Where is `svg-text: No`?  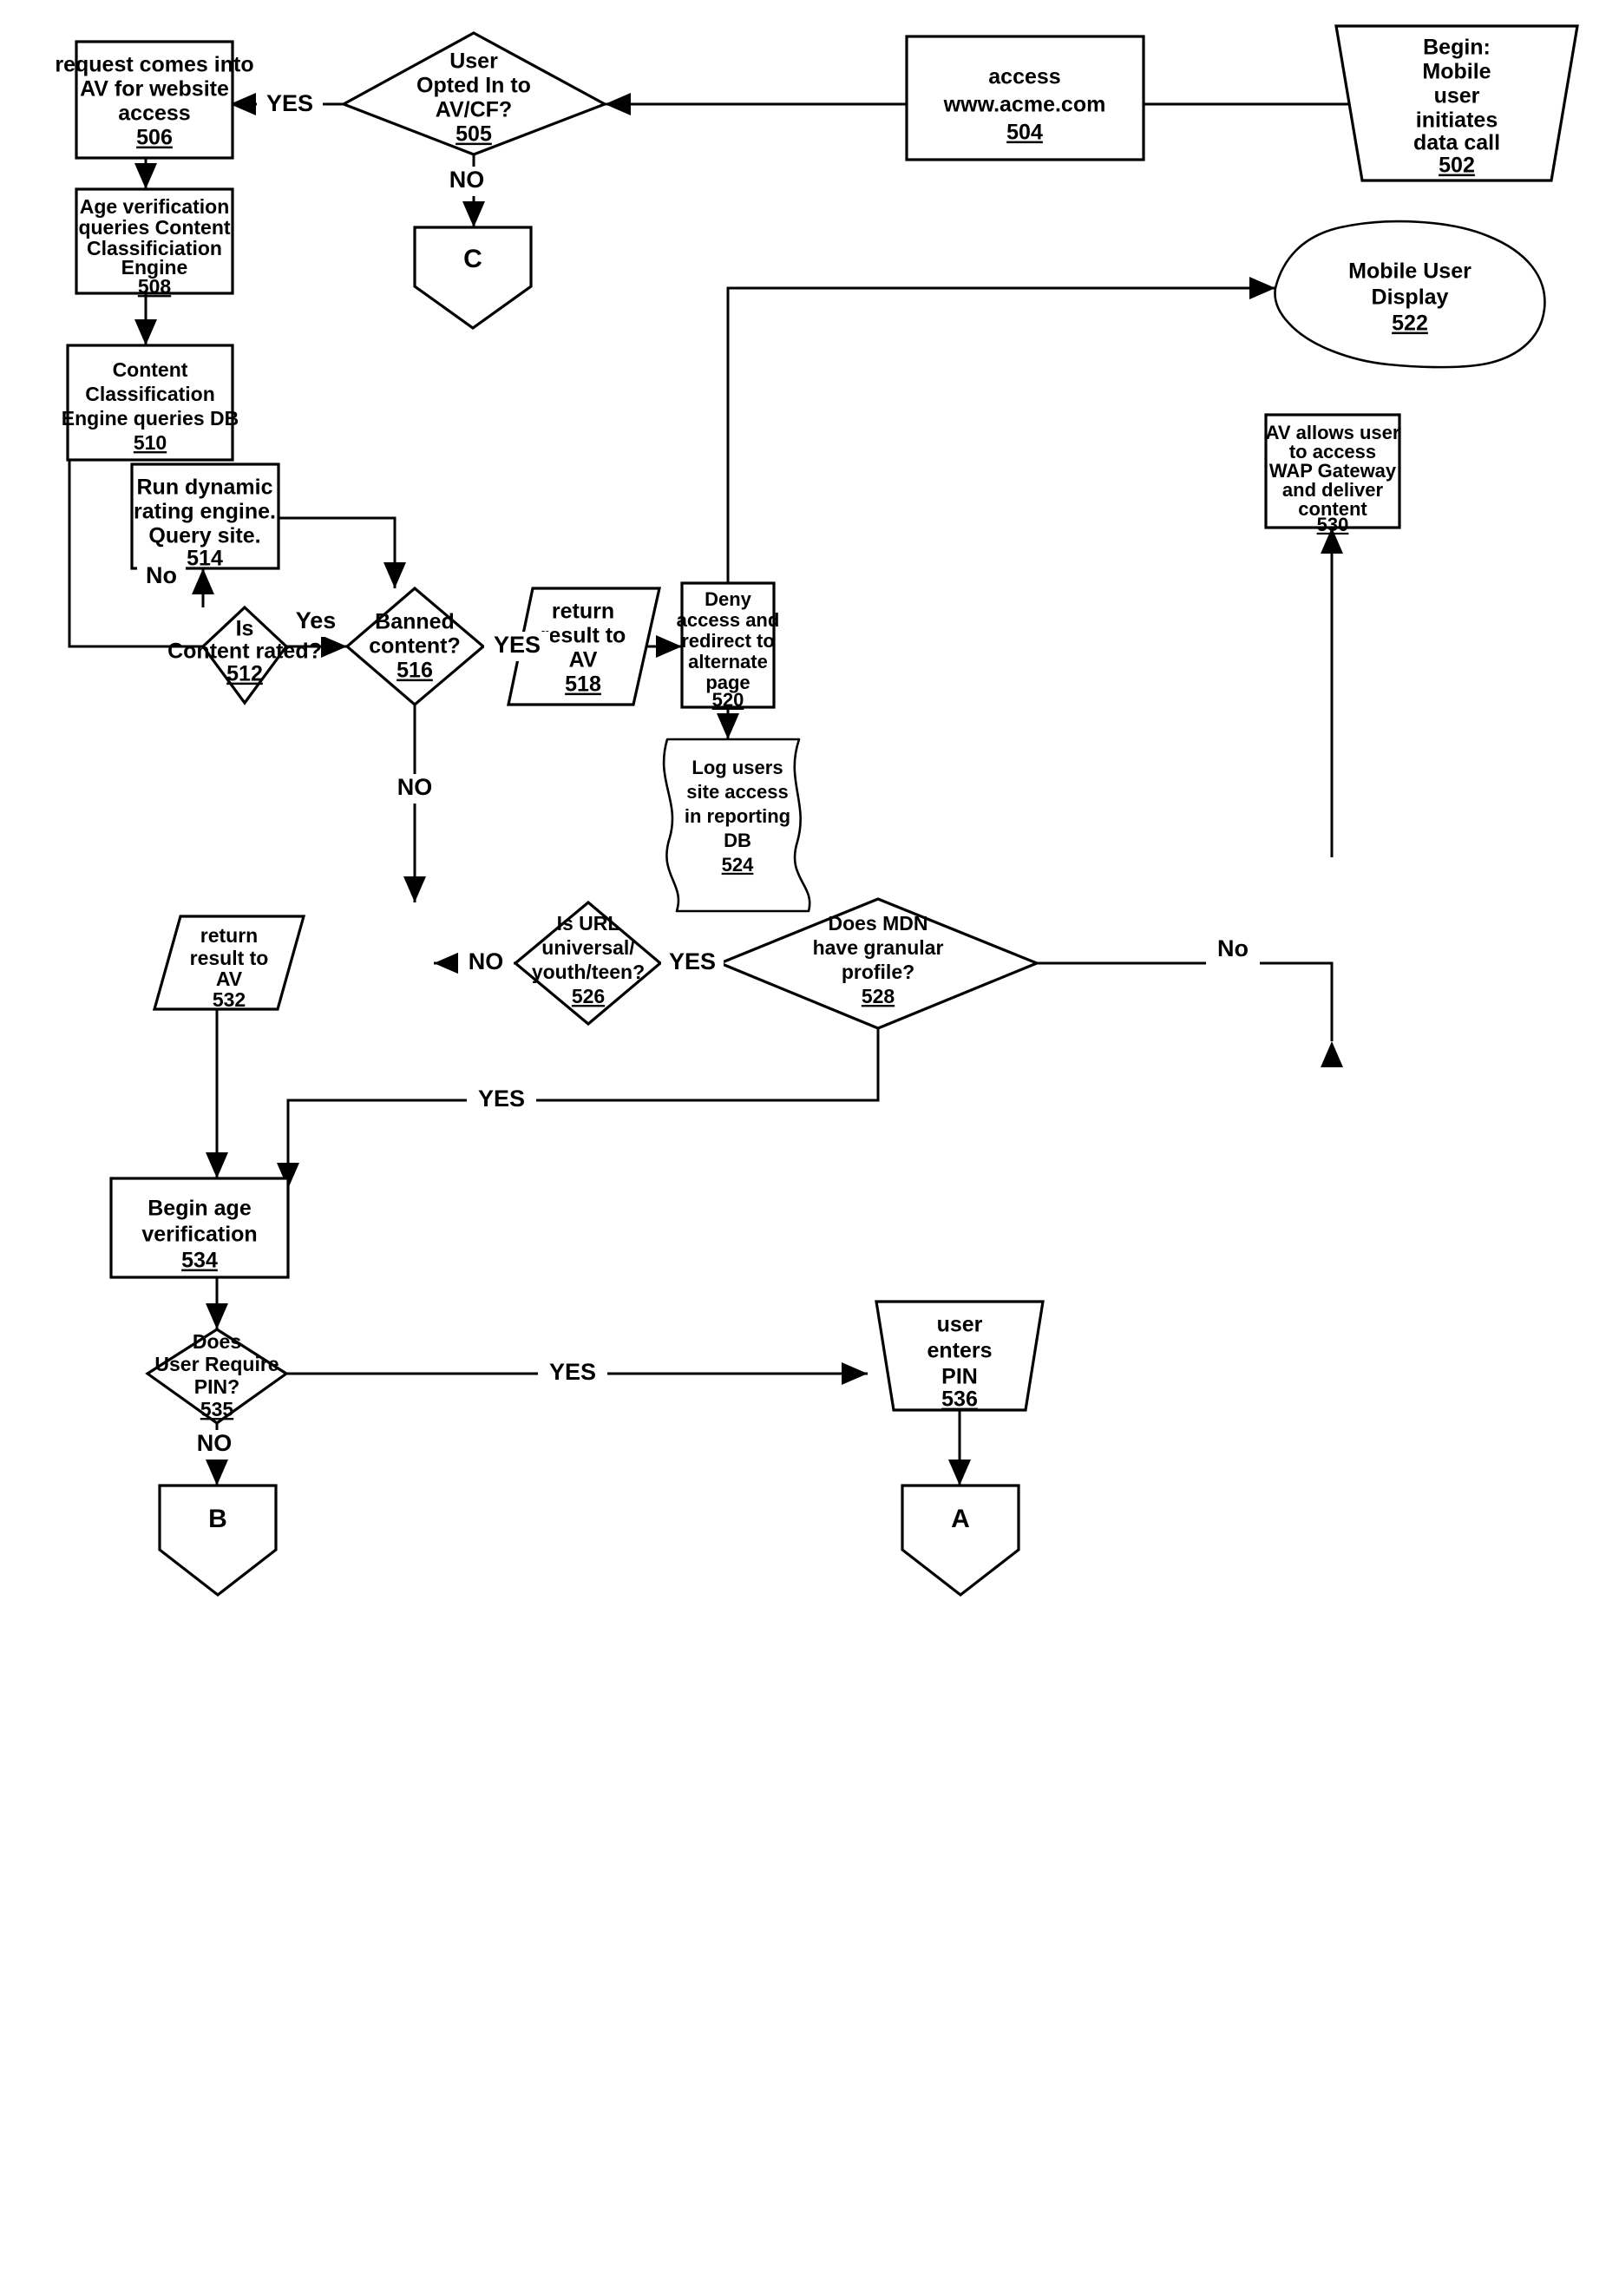 svg-text: No is located at coordinates (161, 575).